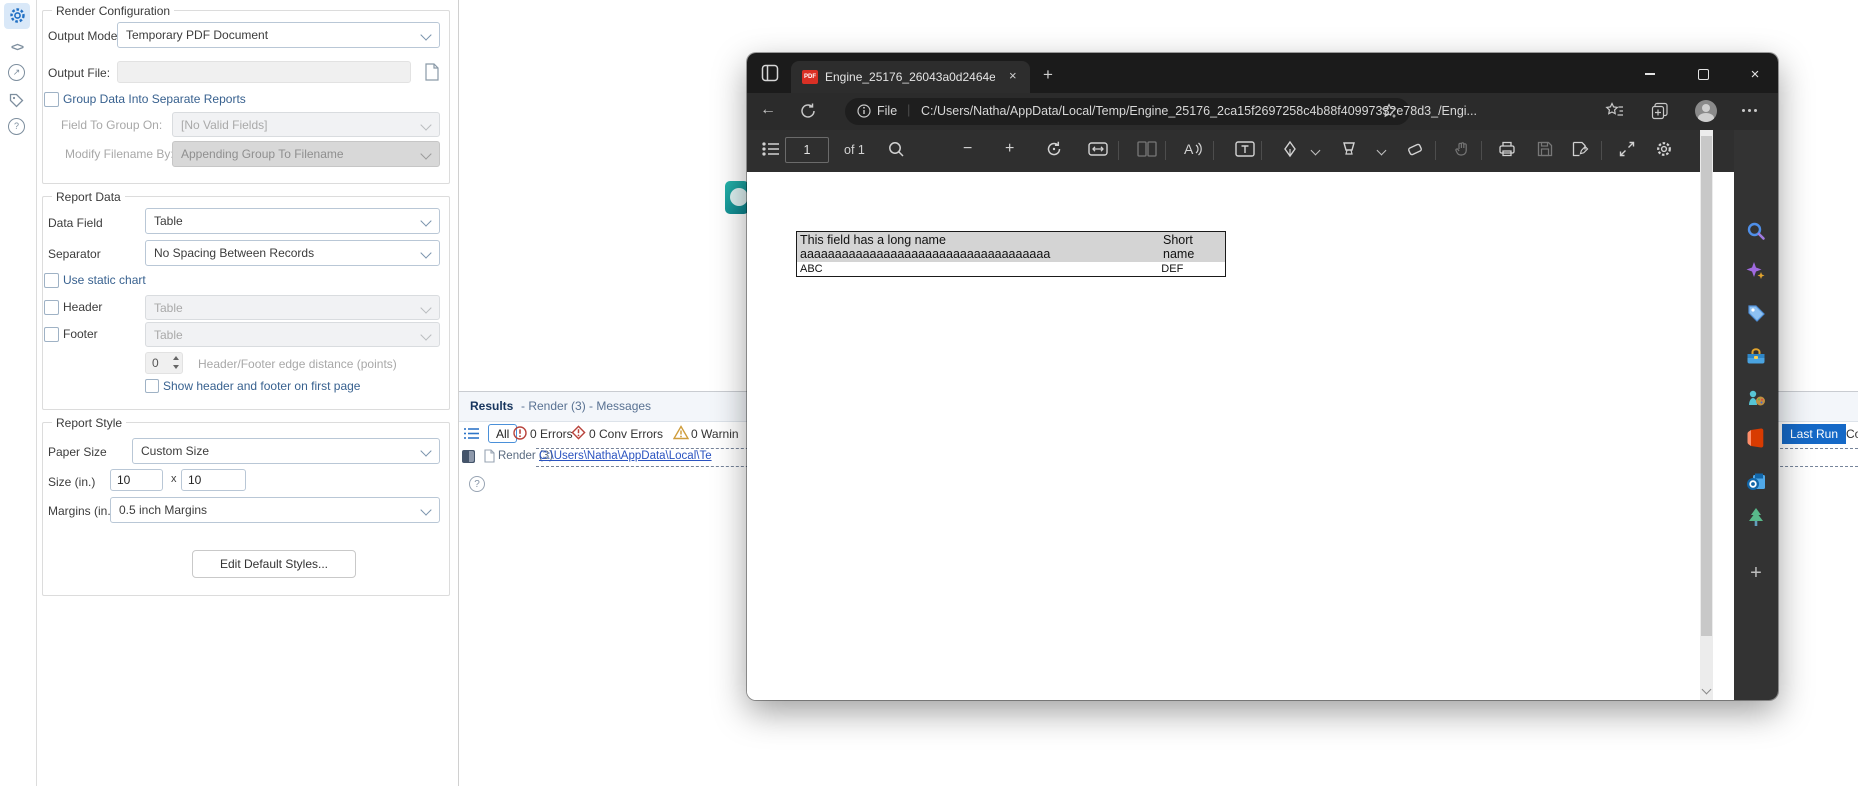 The width and height of the screenshot is (1858, 786). What do you see at coordinates (1463, 150) in the screenshot?
I see `hand-pan-icon` at bounding box center [1463, 150].